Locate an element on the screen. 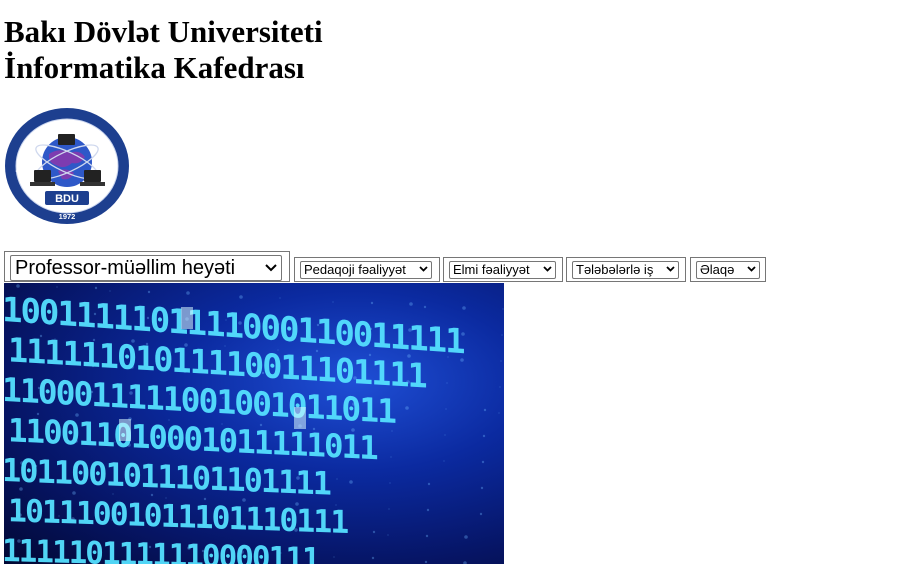 This screenshot has height=575, width=903. nav-group-students: Tələbələrlə iş is located at coordinates (626, 269).